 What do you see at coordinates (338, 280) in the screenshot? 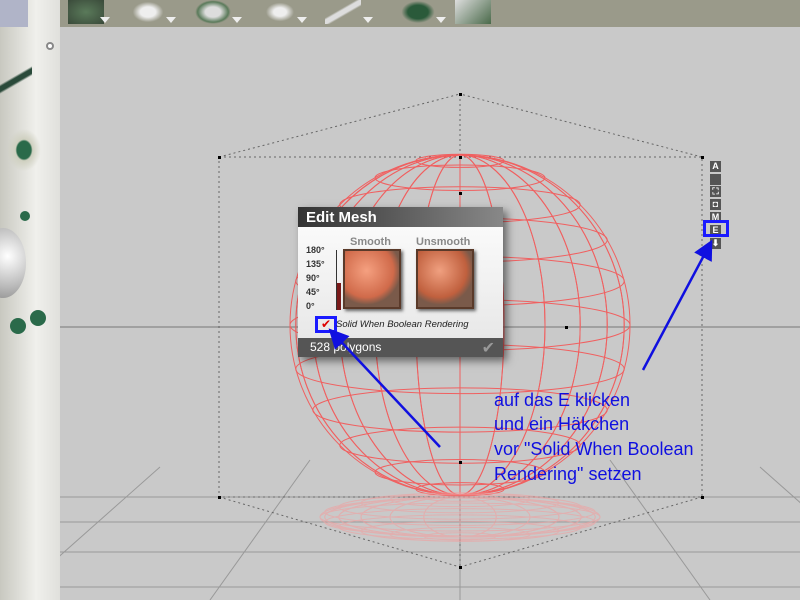
I see `smooth-angle-slider` at bounding box center [338, 280].